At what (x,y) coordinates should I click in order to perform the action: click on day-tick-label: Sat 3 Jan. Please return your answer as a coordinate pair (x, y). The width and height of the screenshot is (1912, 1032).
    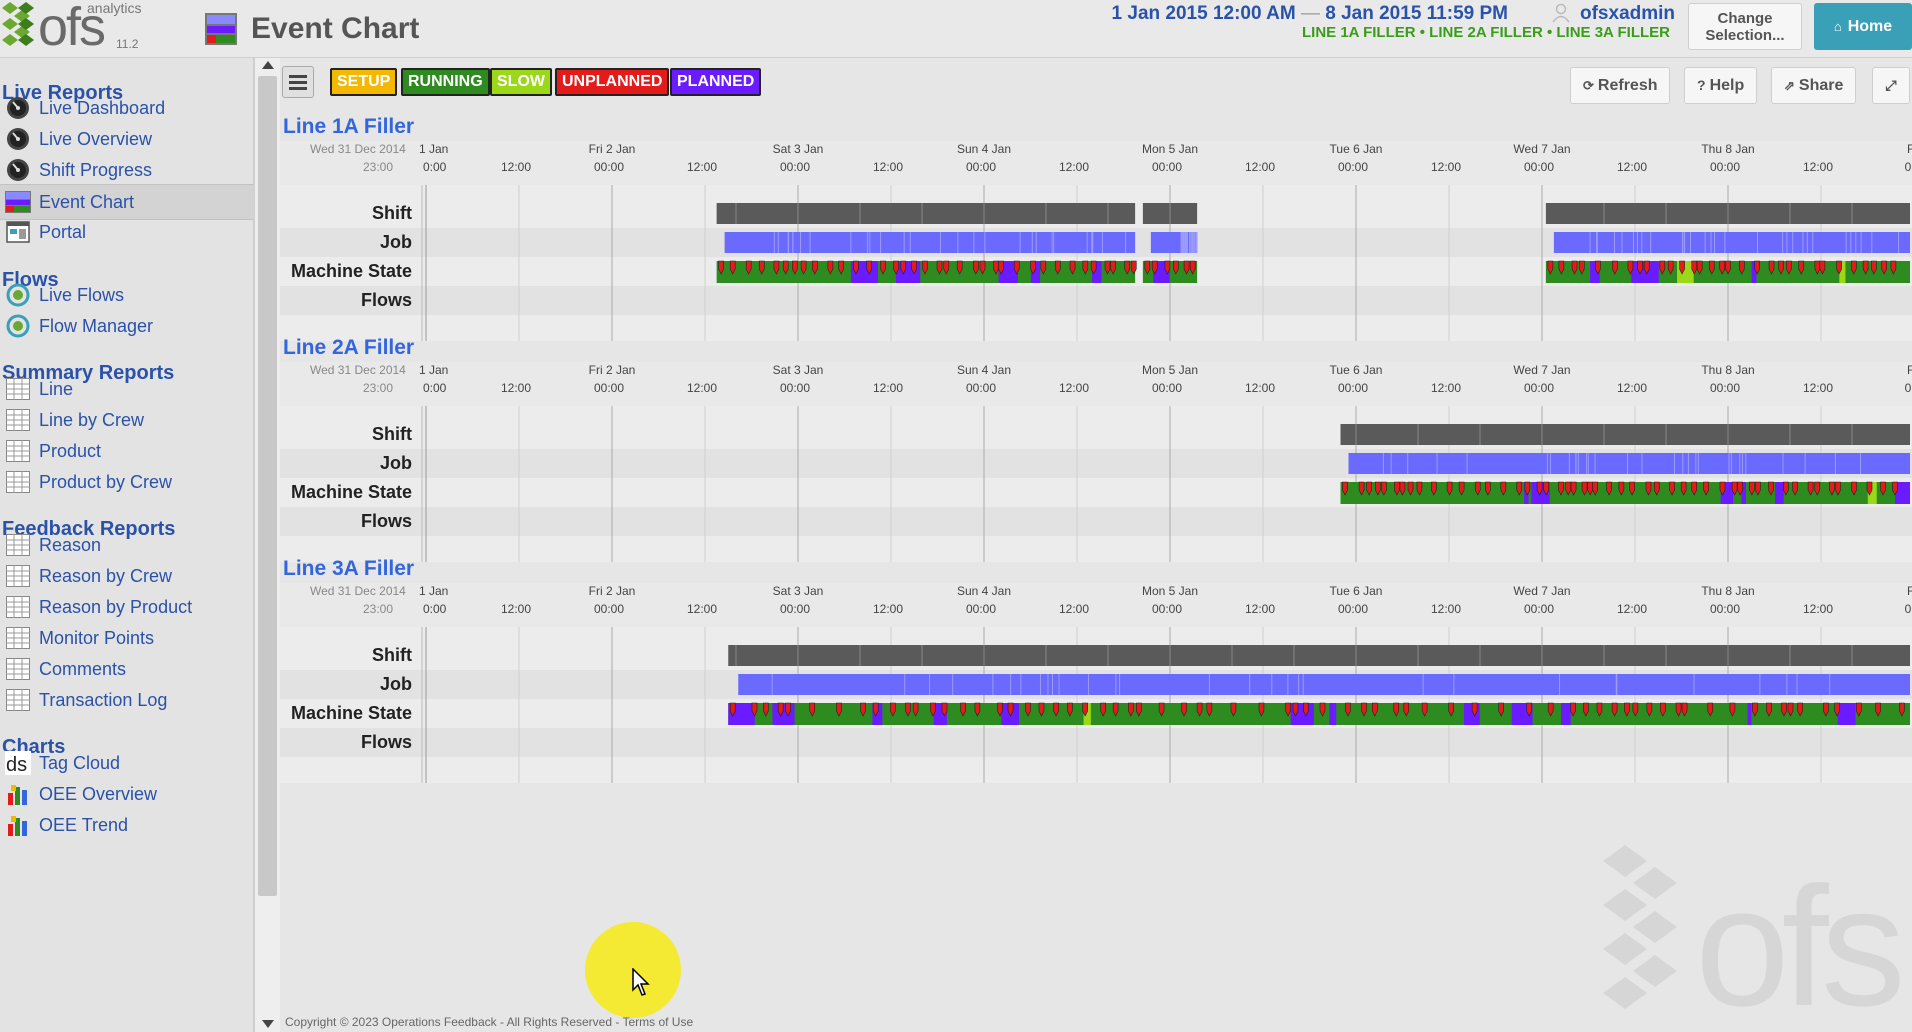
    Looking at the image, I should click on (798, 591).